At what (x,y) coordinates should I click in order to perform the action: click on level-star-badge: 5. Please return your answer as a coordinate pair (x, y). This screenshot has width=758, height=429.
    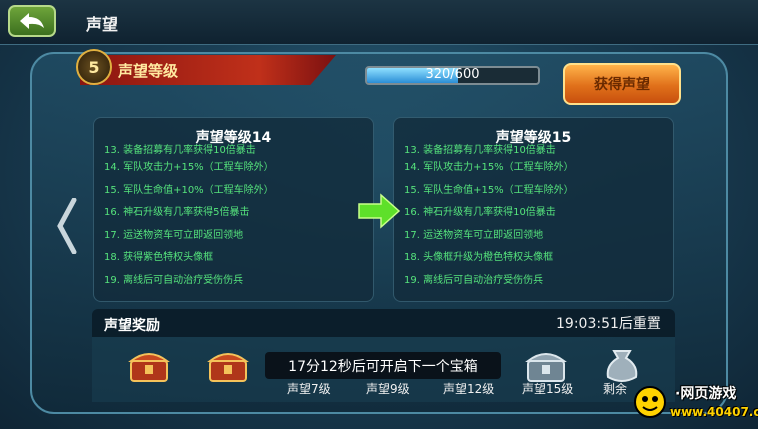
    Looking at the image, I should click on (94, 67).